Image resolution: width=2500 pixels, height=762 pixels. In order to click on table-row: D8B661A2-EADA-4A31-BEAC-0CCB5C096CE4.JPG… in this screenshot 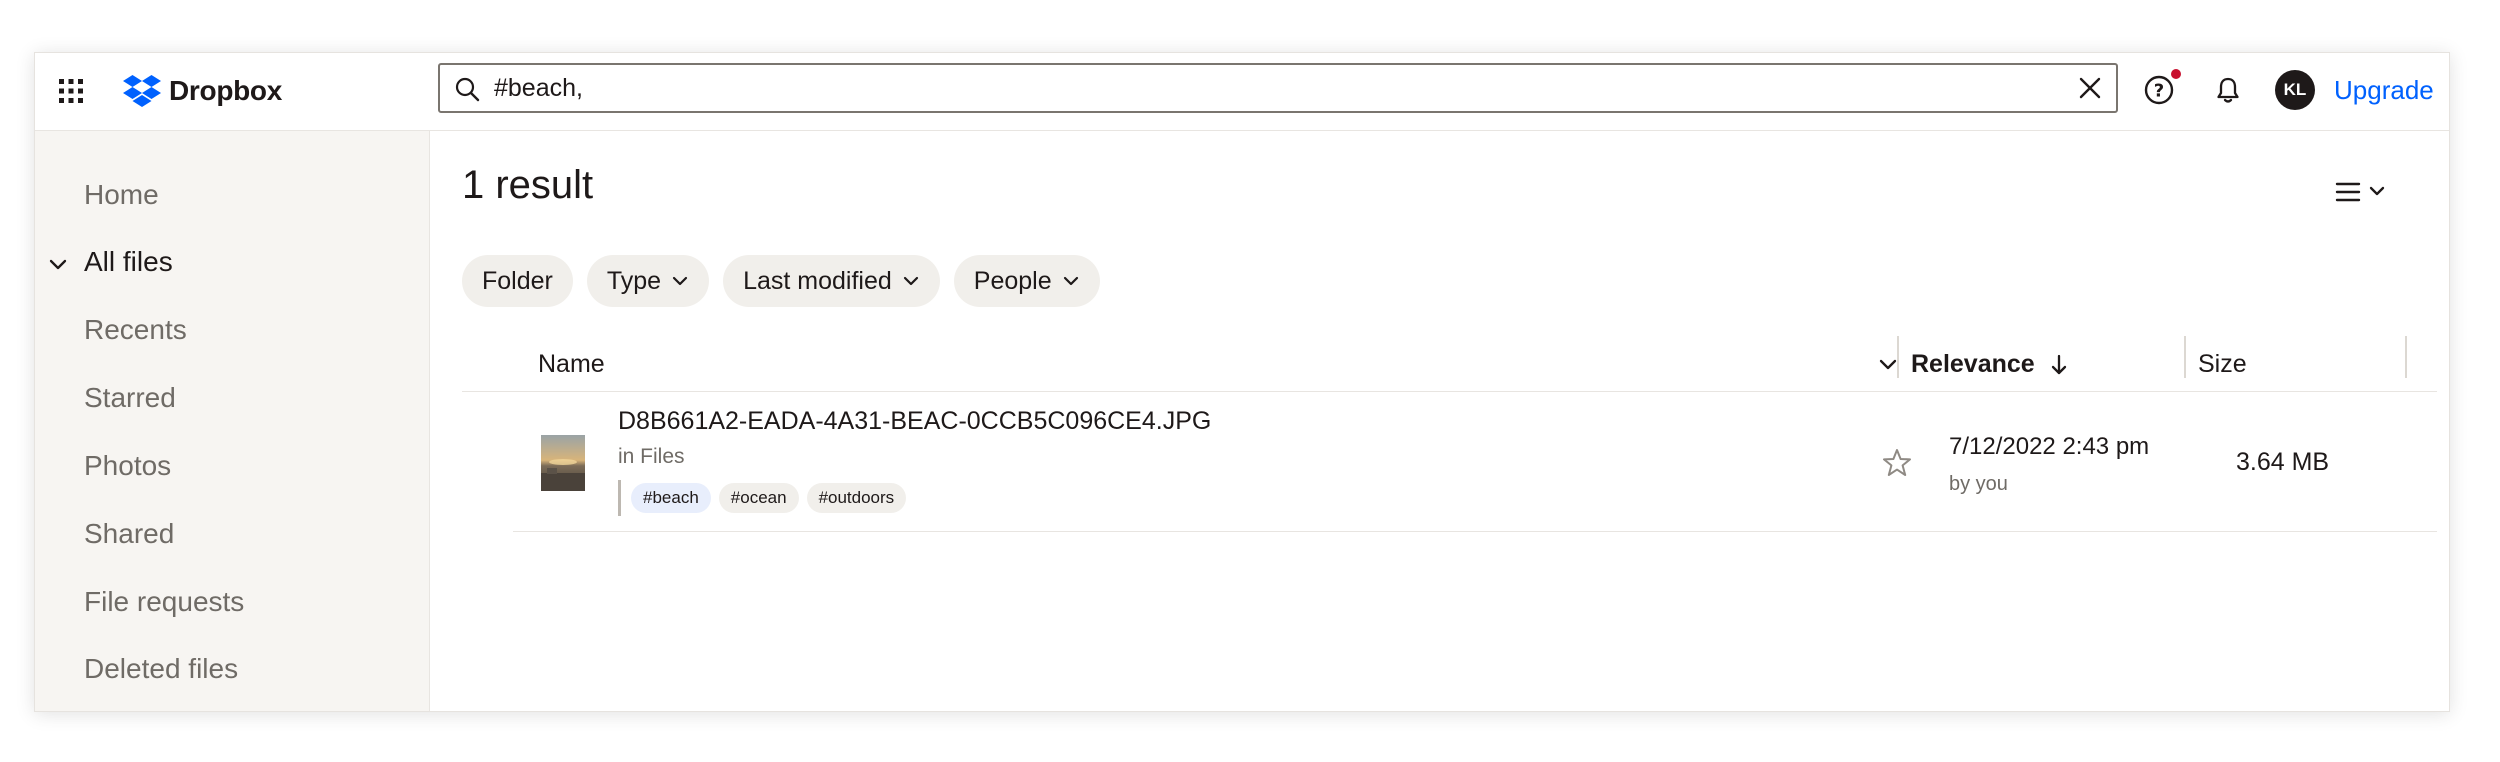, I will do `click(1475, 462)`.